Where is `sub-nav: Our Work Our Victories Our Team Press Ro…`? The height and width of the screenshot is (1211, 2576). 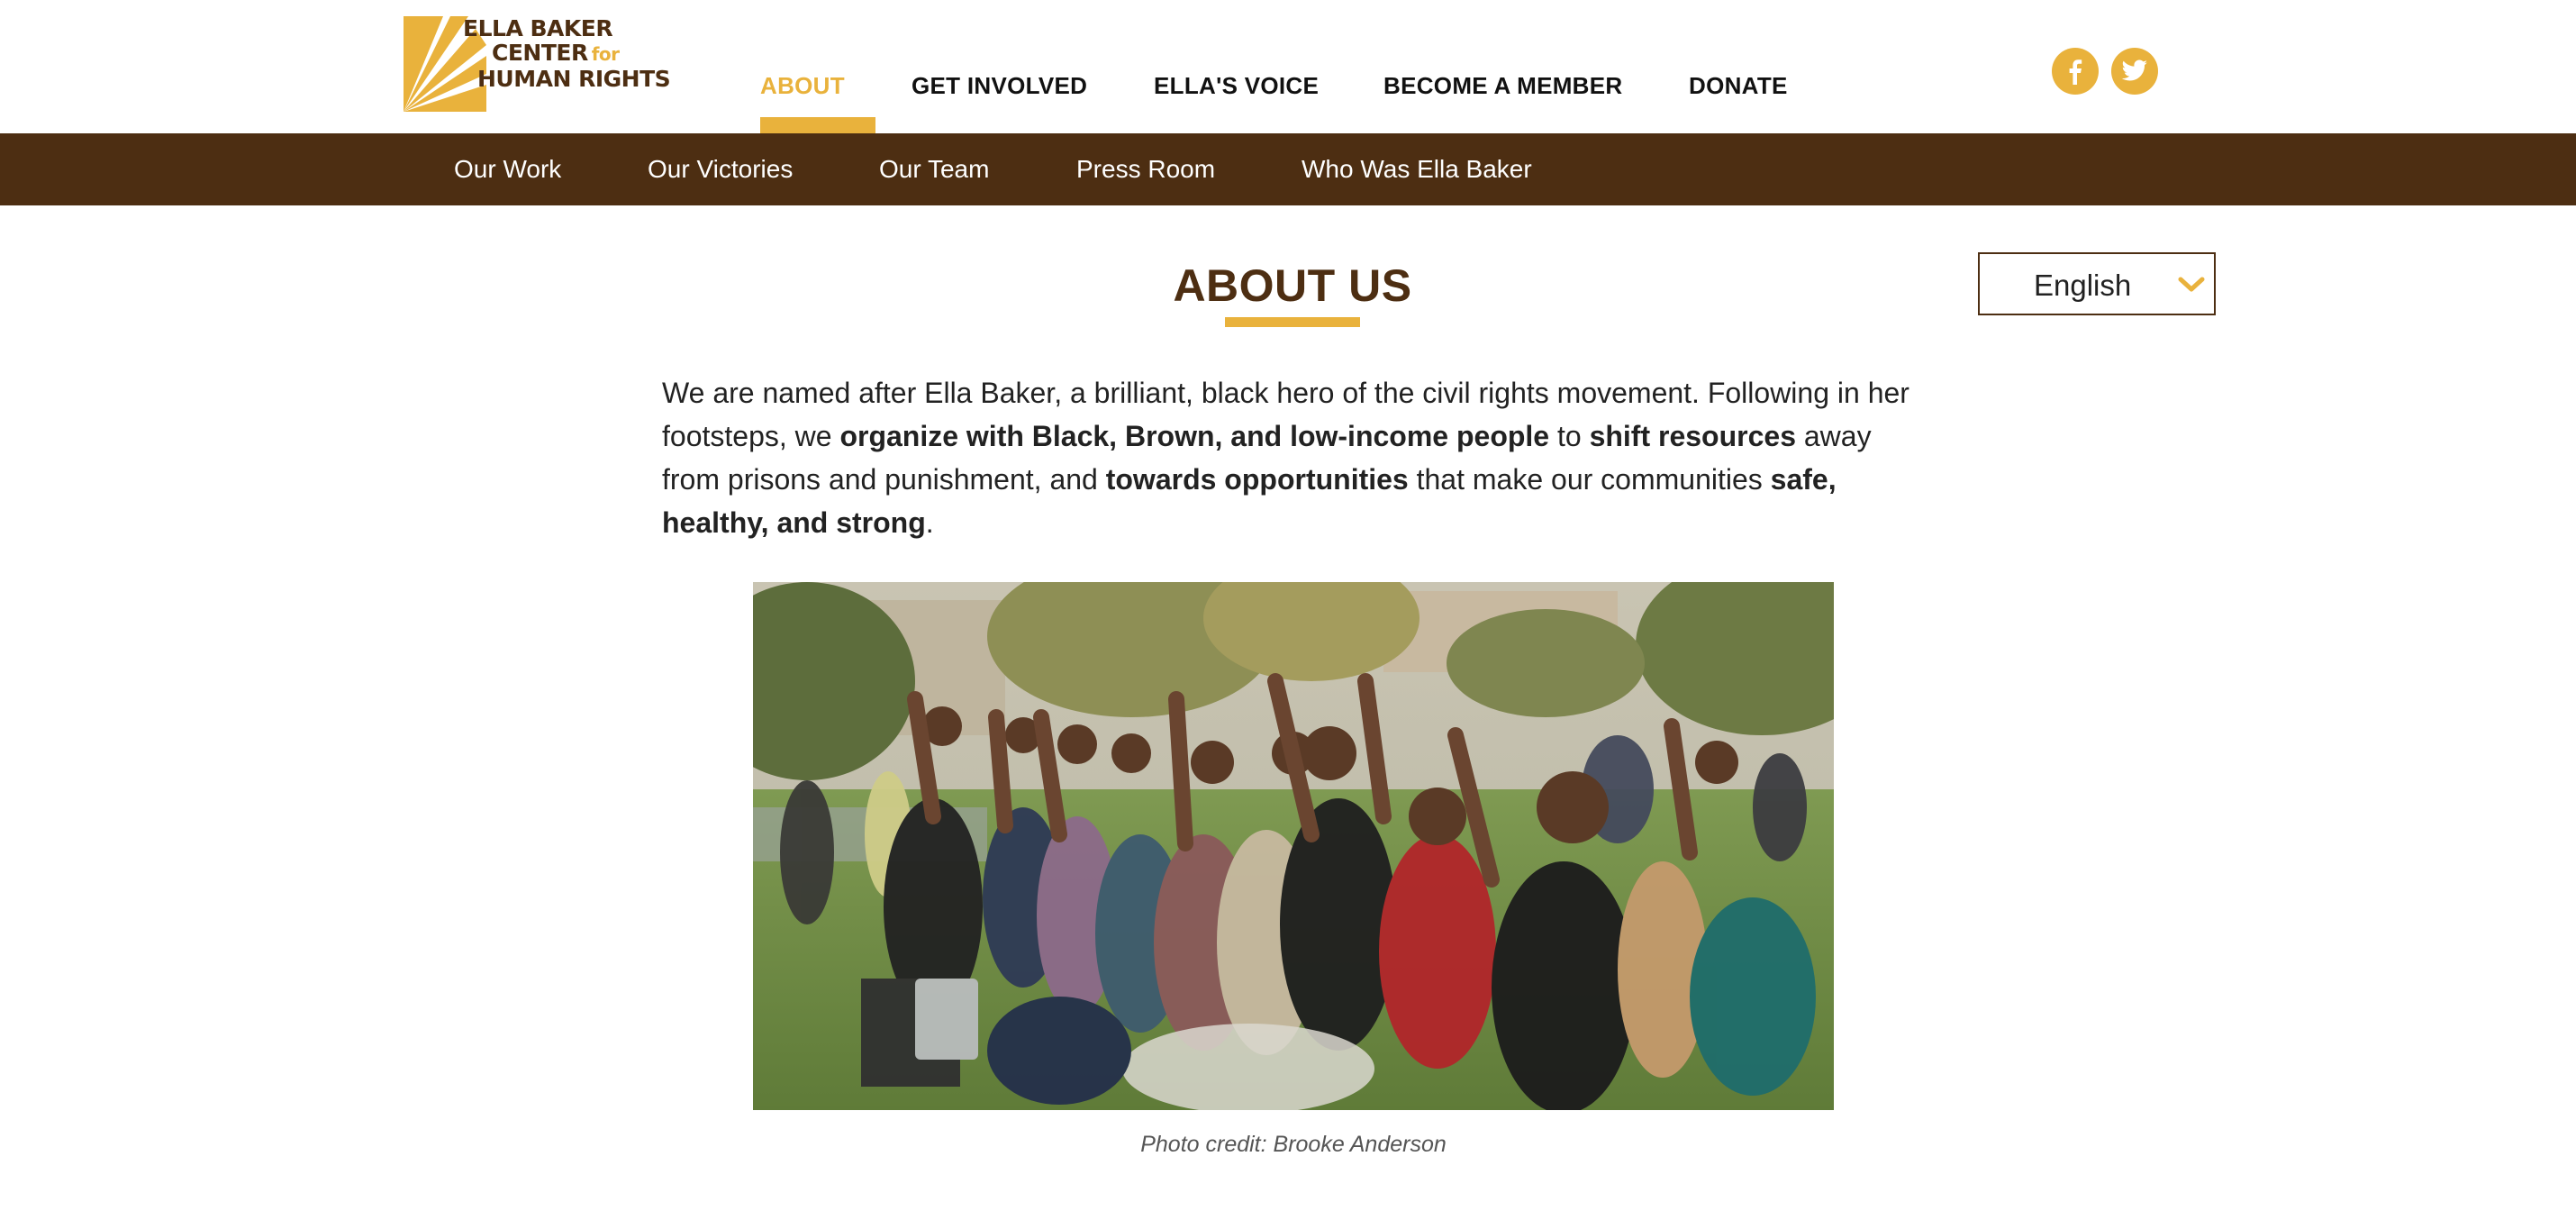 sub-nav: Our Work Our Victories Our Team Press Ro… is located at coordinates (1288, 169).